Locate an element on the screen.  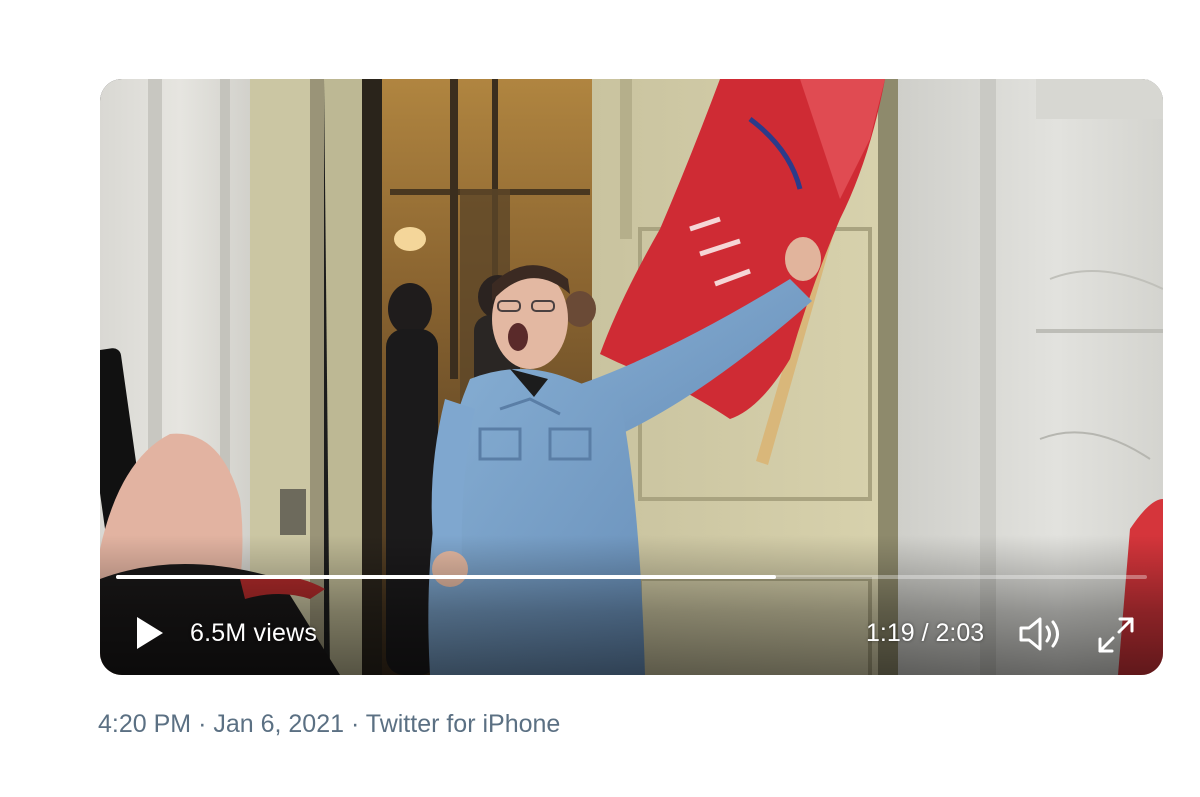
volume-button is located at coordinates (1041, 634).